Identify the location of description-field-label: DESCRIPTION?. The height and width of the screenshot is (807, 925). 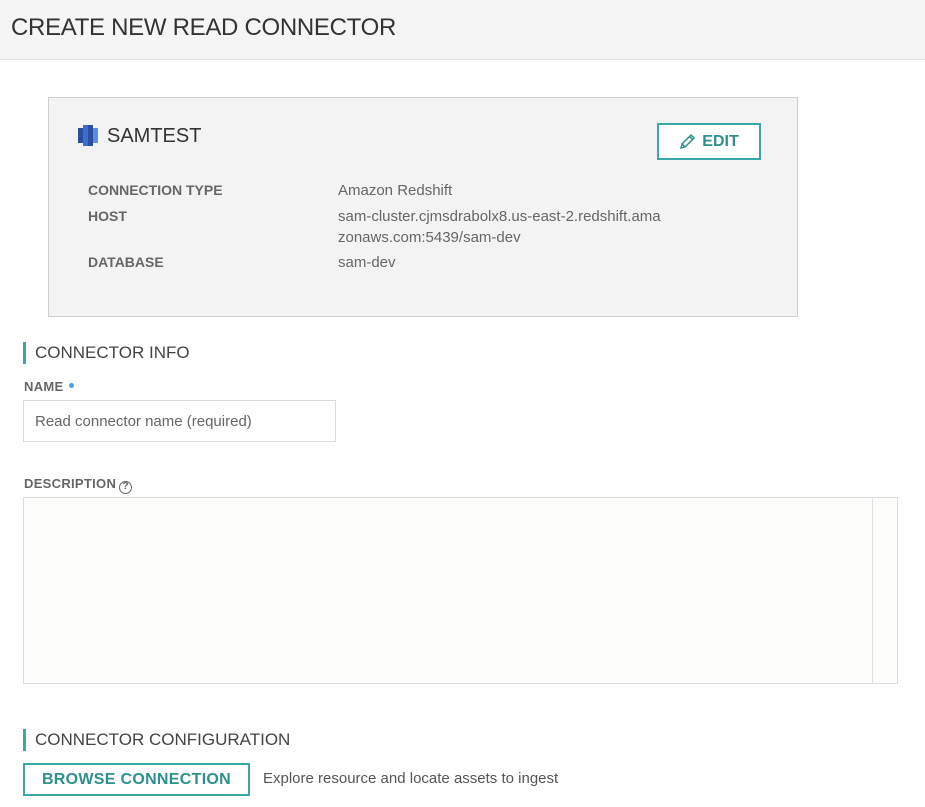
(78, 485).